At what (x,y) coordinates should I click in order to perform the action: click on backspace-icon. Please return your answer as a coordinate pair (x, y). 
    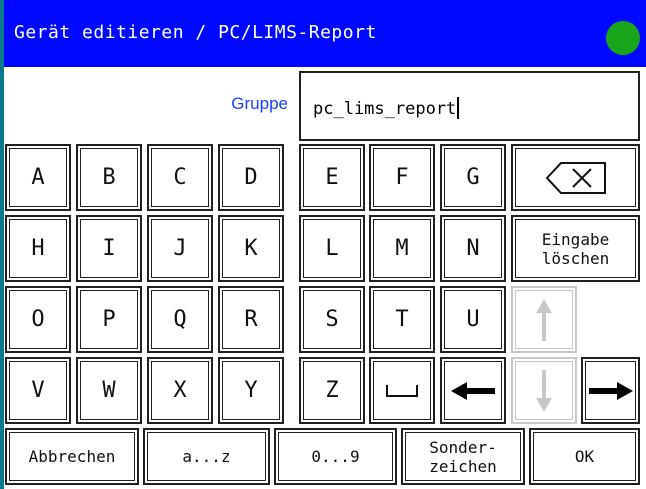
    Looking at the image, I should click on (575, 177).